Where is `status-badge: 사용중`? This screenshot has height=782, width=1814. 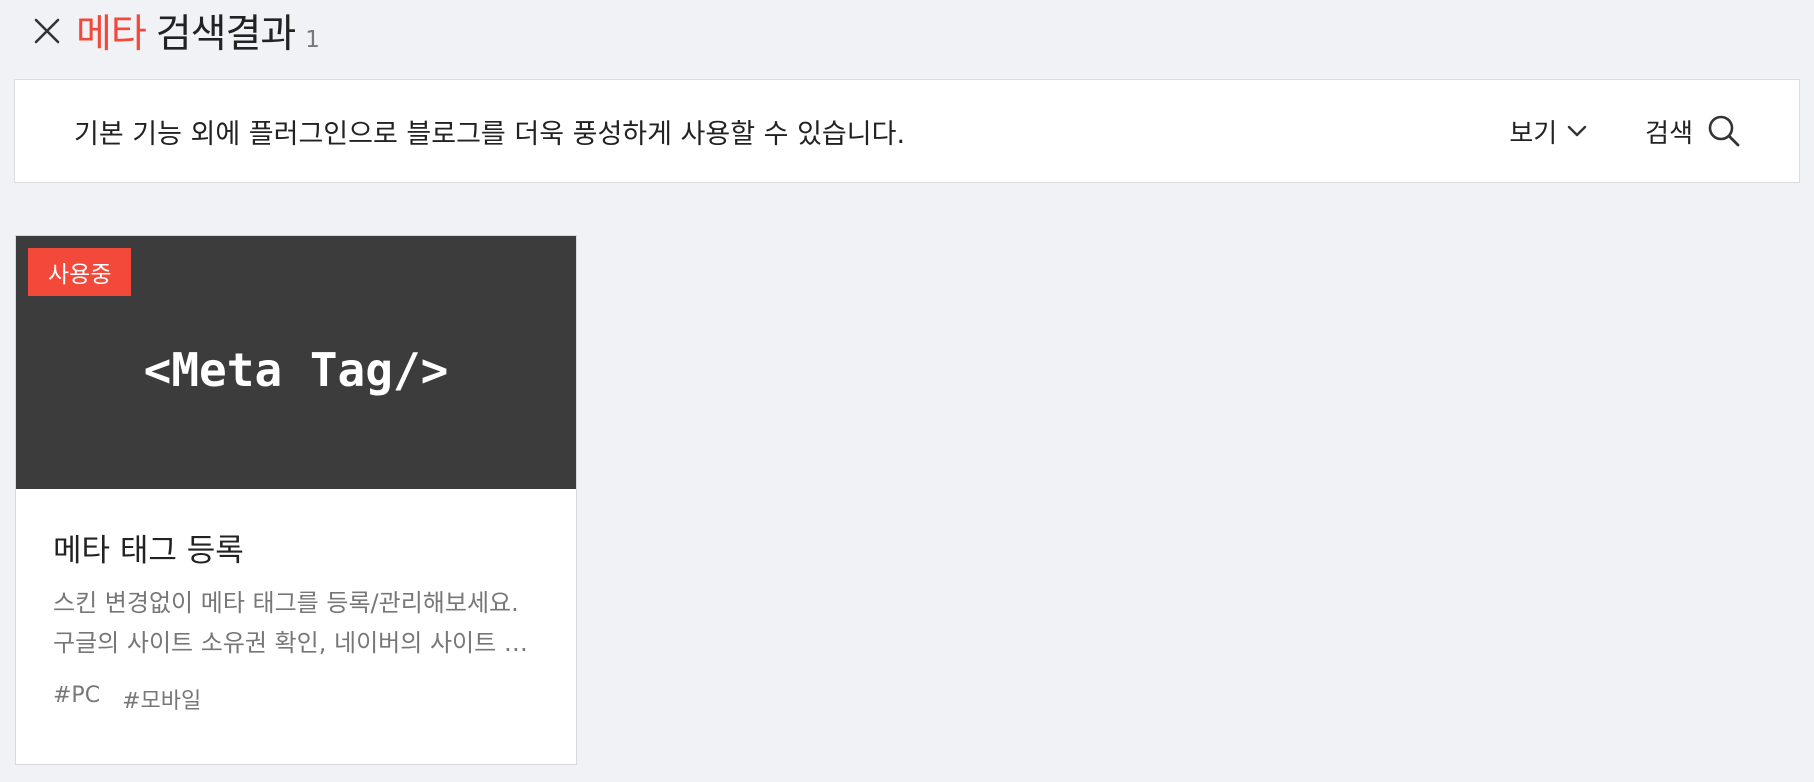 status-badge: 사용중 is located at coordinates (80, 272).